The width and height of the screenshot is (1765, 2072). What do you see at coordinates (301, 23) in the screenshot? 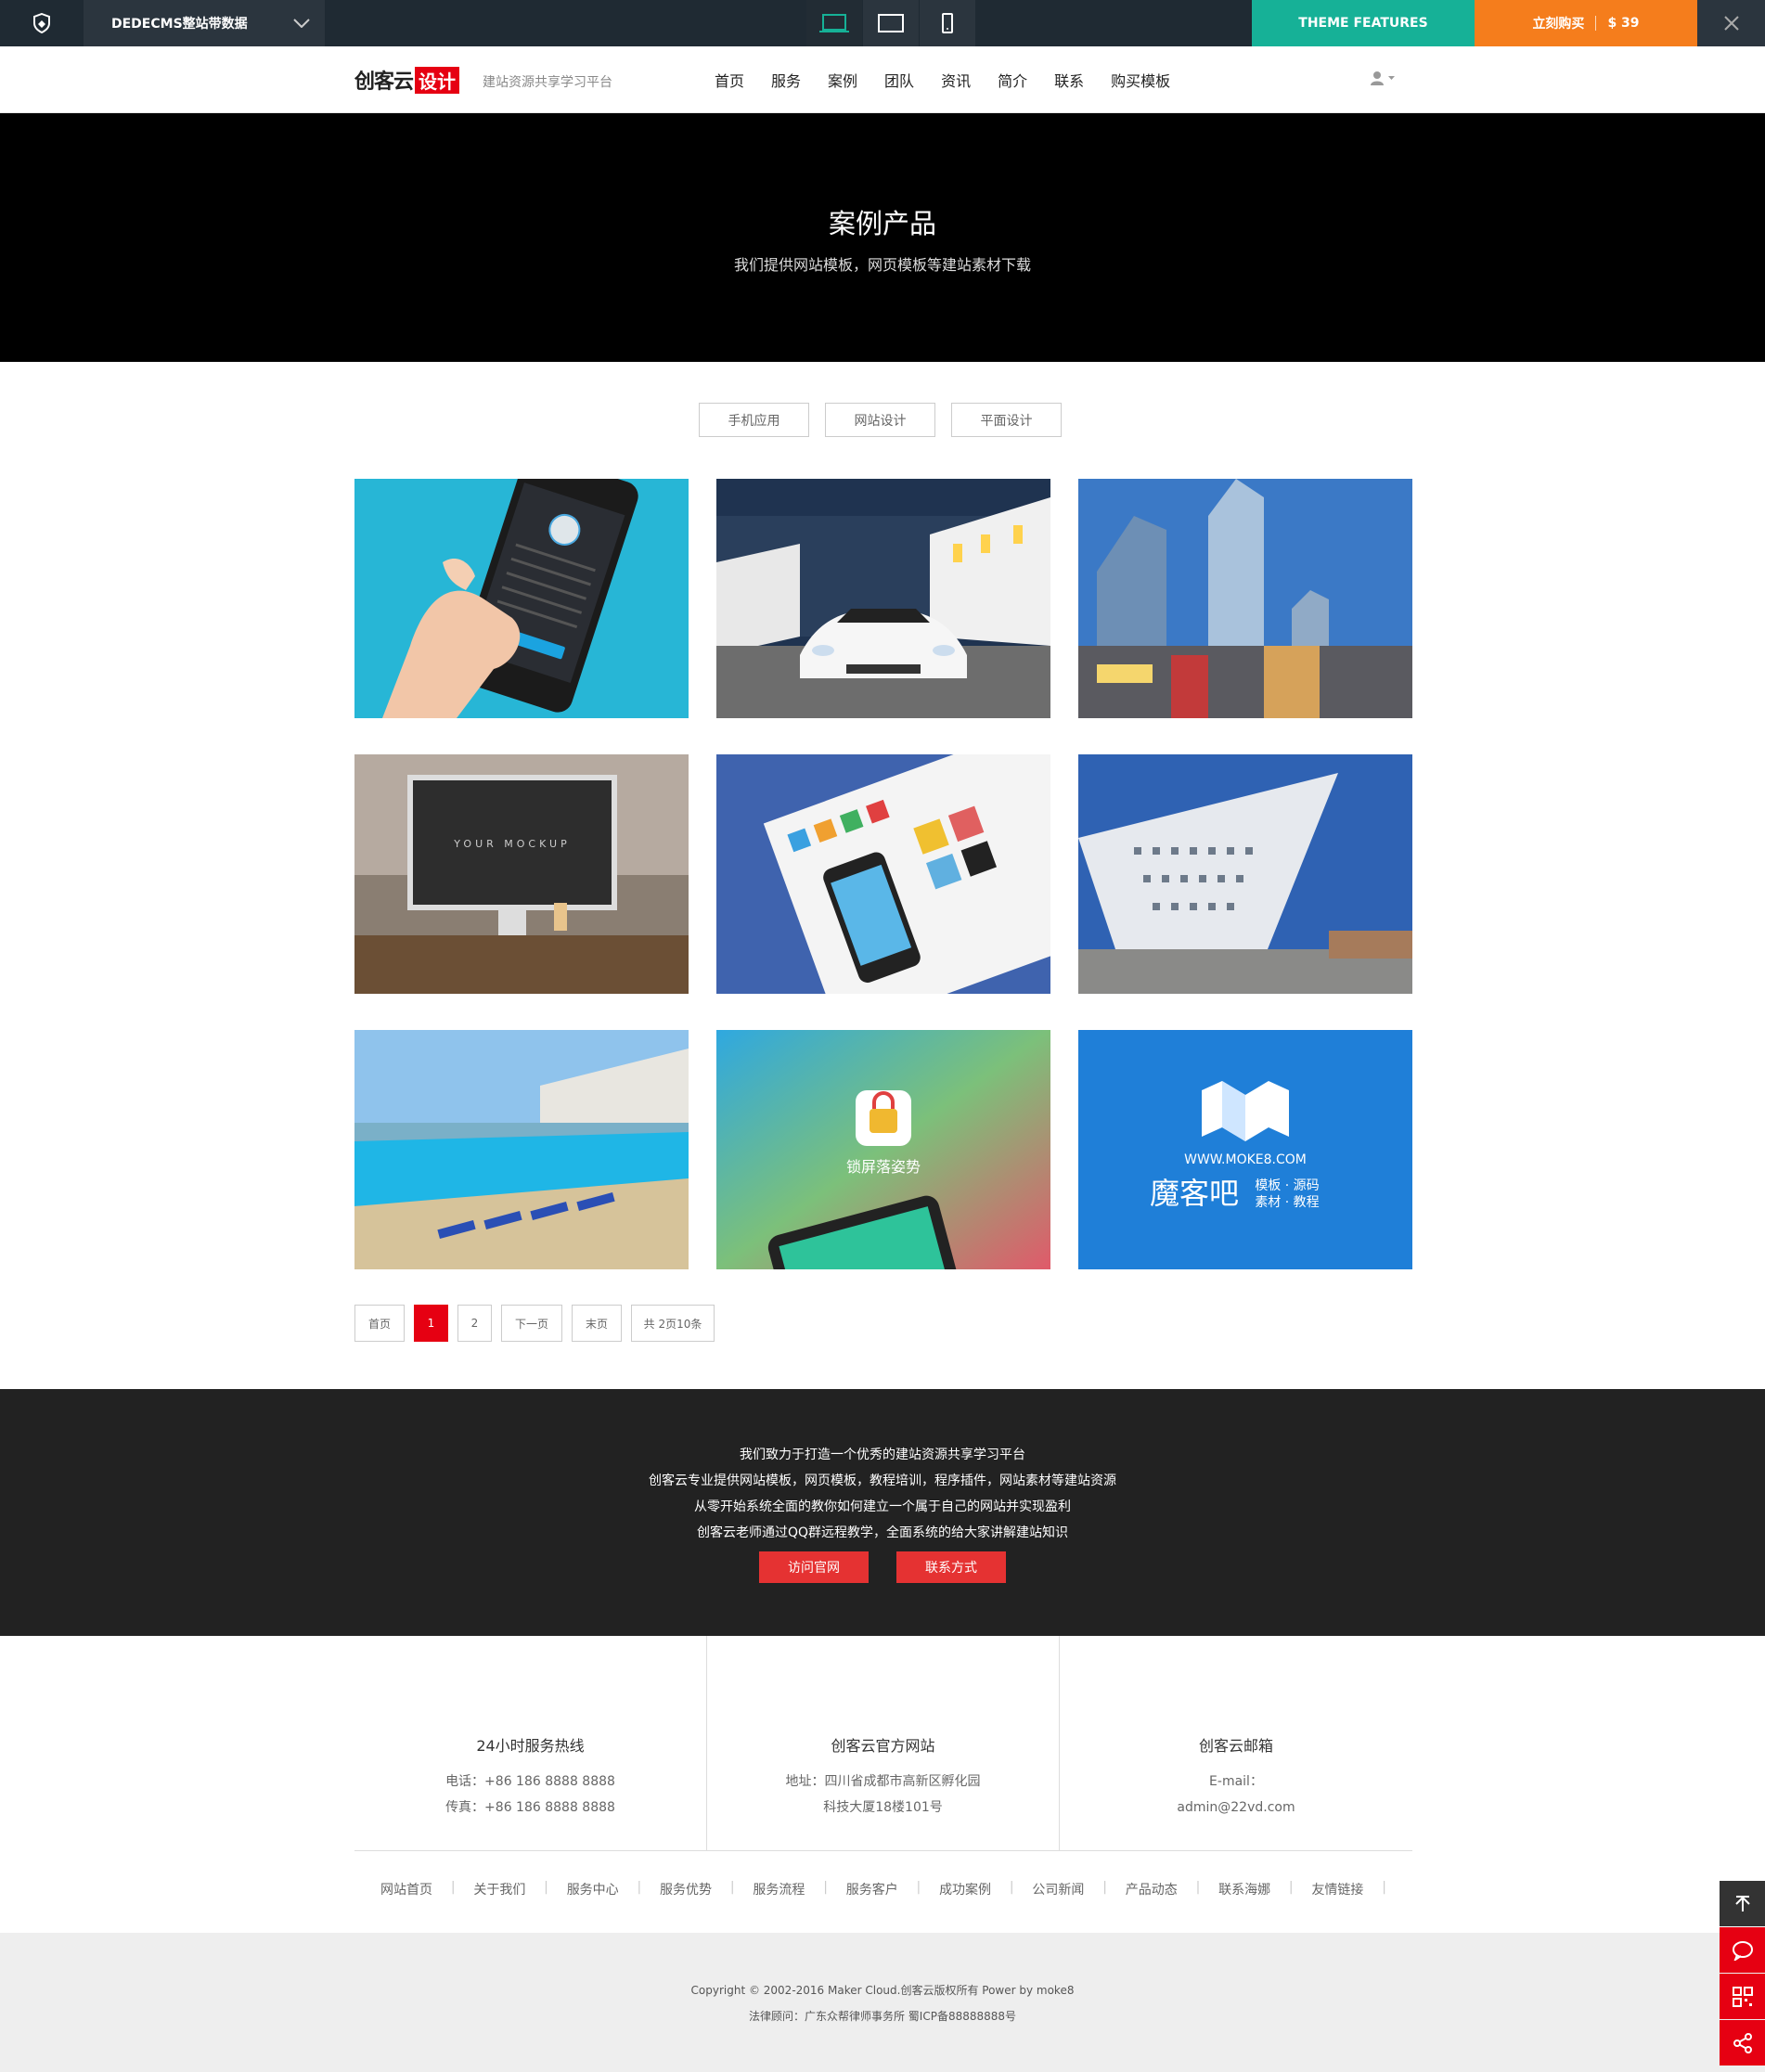
I see `chevron-down-icon` at bounding box center [301, 23].